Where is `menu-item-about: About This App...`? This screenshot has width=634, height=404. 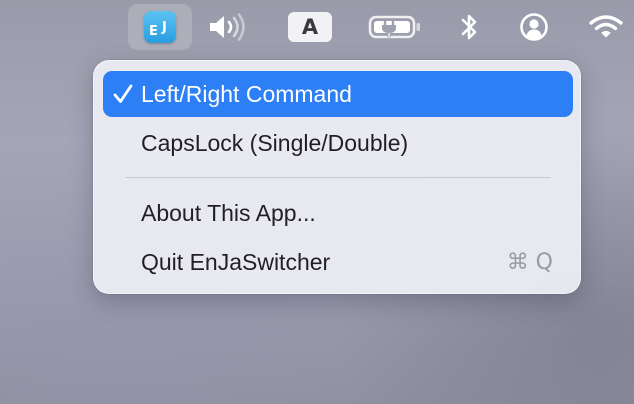 menu-item-about: About This App... is located at coordinates (338, 213).